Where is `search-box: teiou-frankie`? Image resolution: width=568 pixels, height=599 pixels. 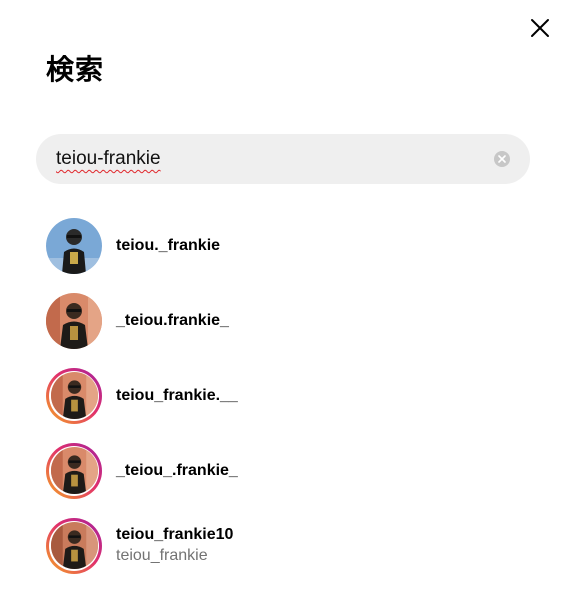
search-box: teiou-frankie is located at coordinates (283, 159).